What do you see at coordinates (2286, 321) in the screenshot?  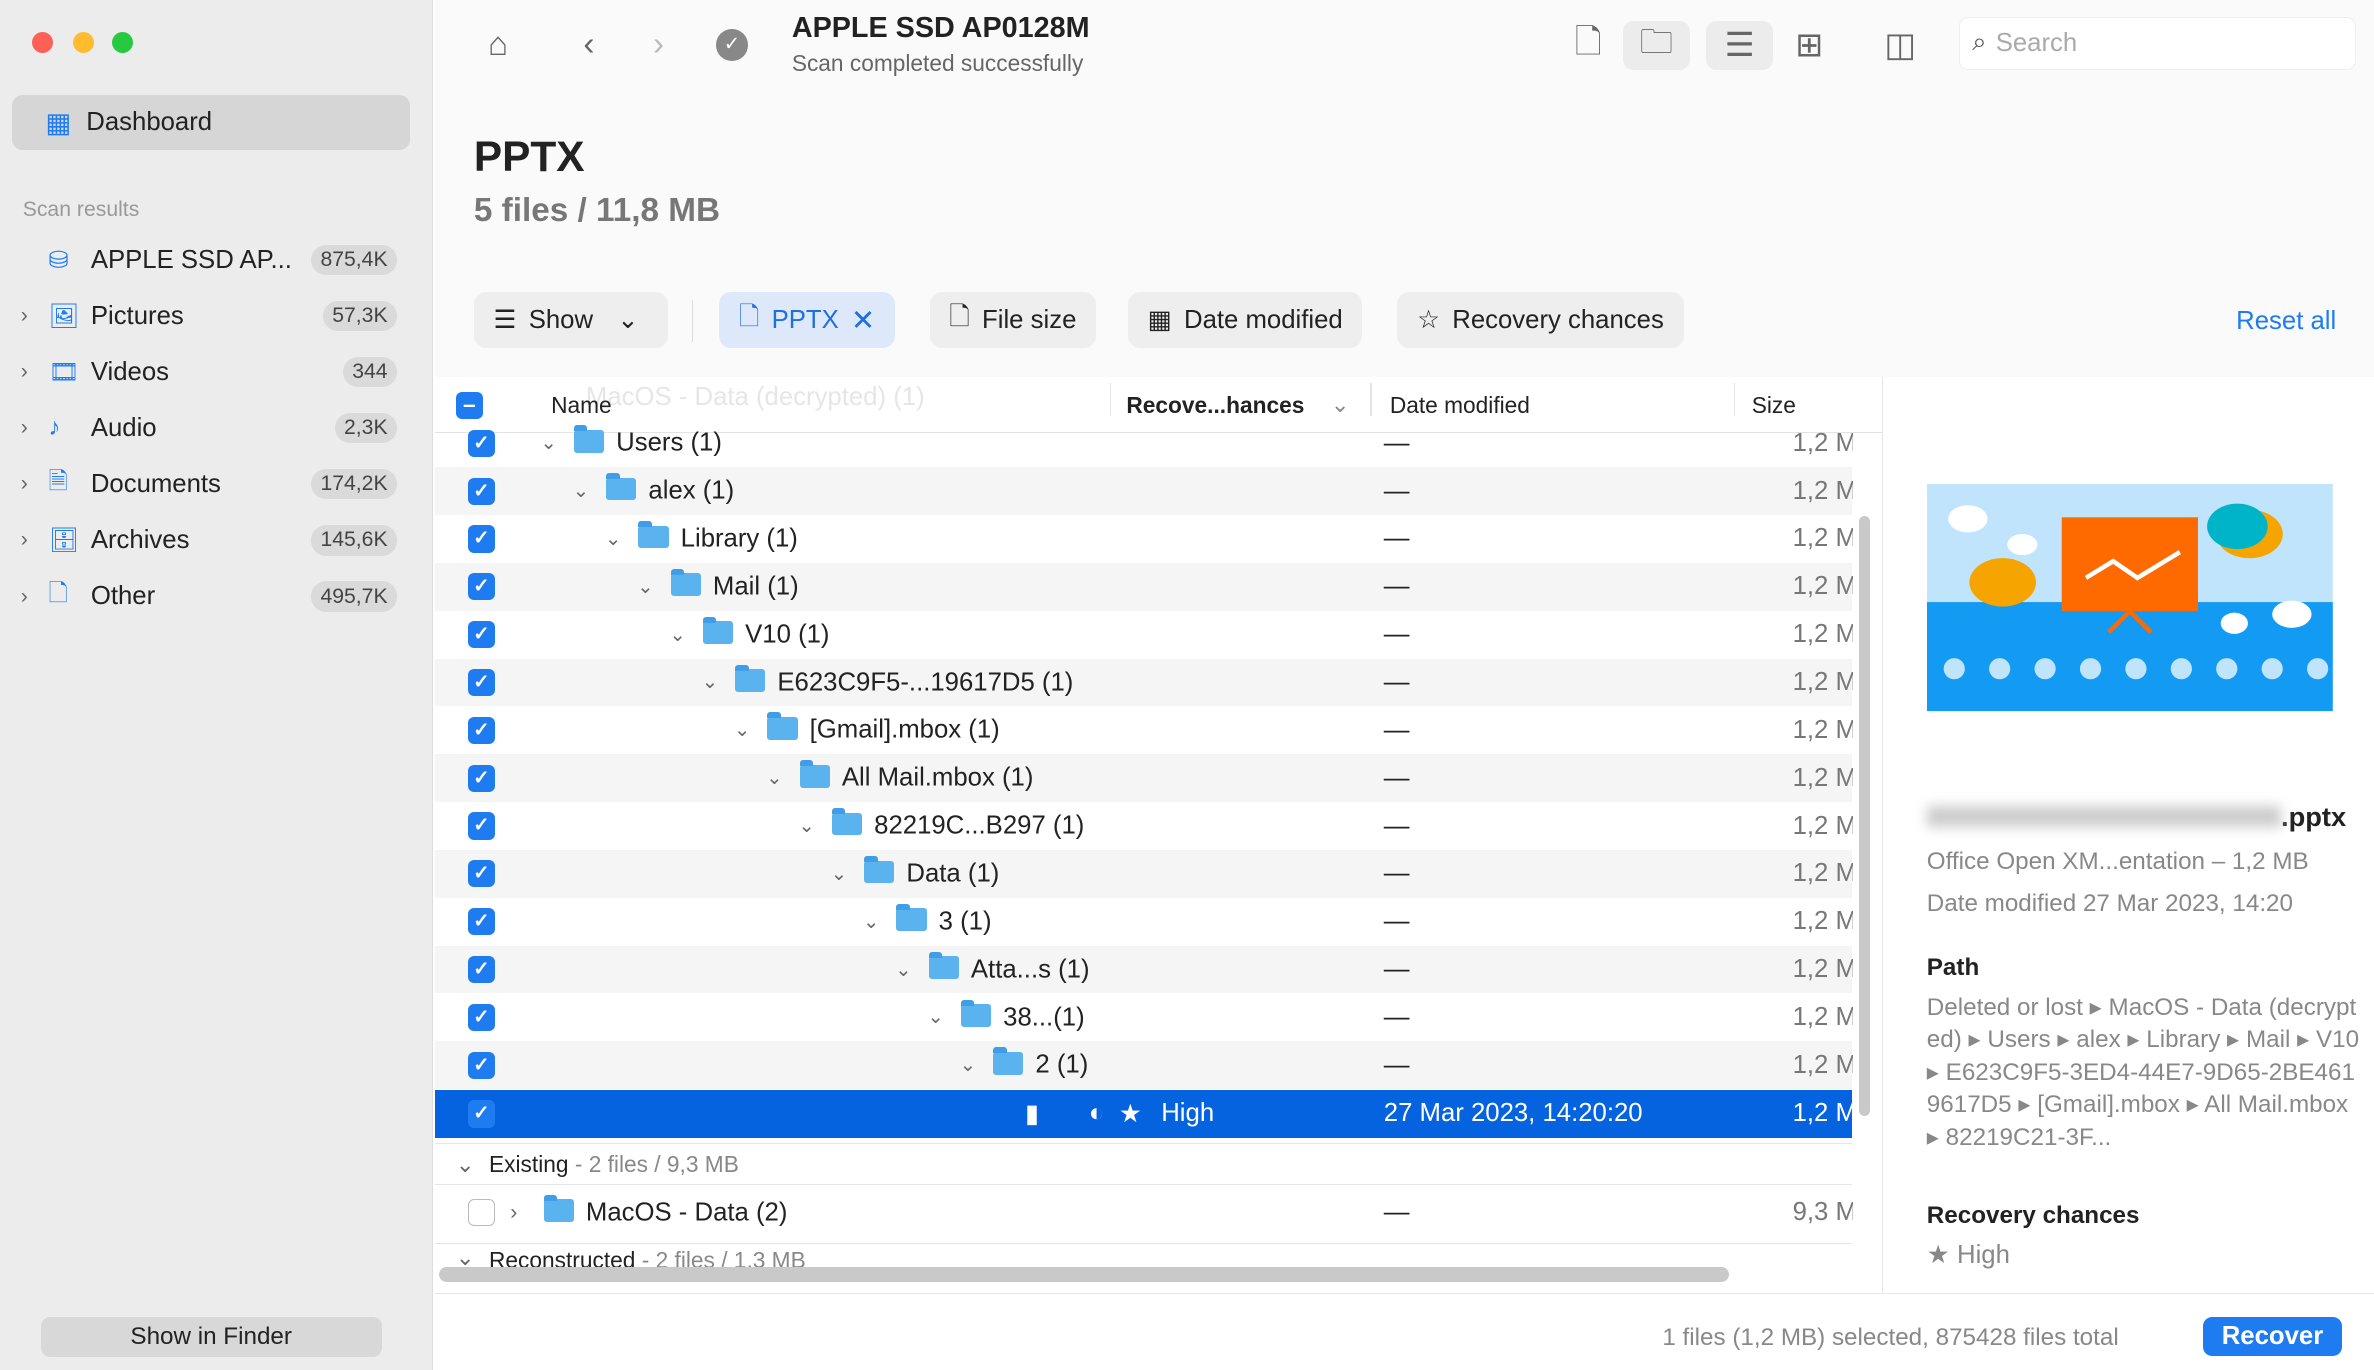 I see `reset-all-link: Reset all` at bounding box center [2286, 321].